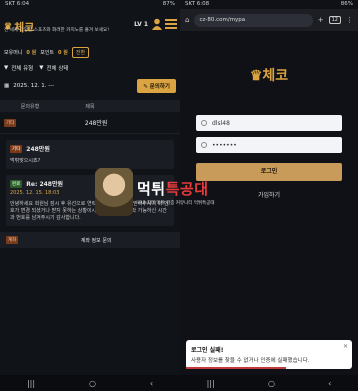  Describe the element at coordinates (12, 240) in the screenshot. I see `category-badge: 계좌` at that location.